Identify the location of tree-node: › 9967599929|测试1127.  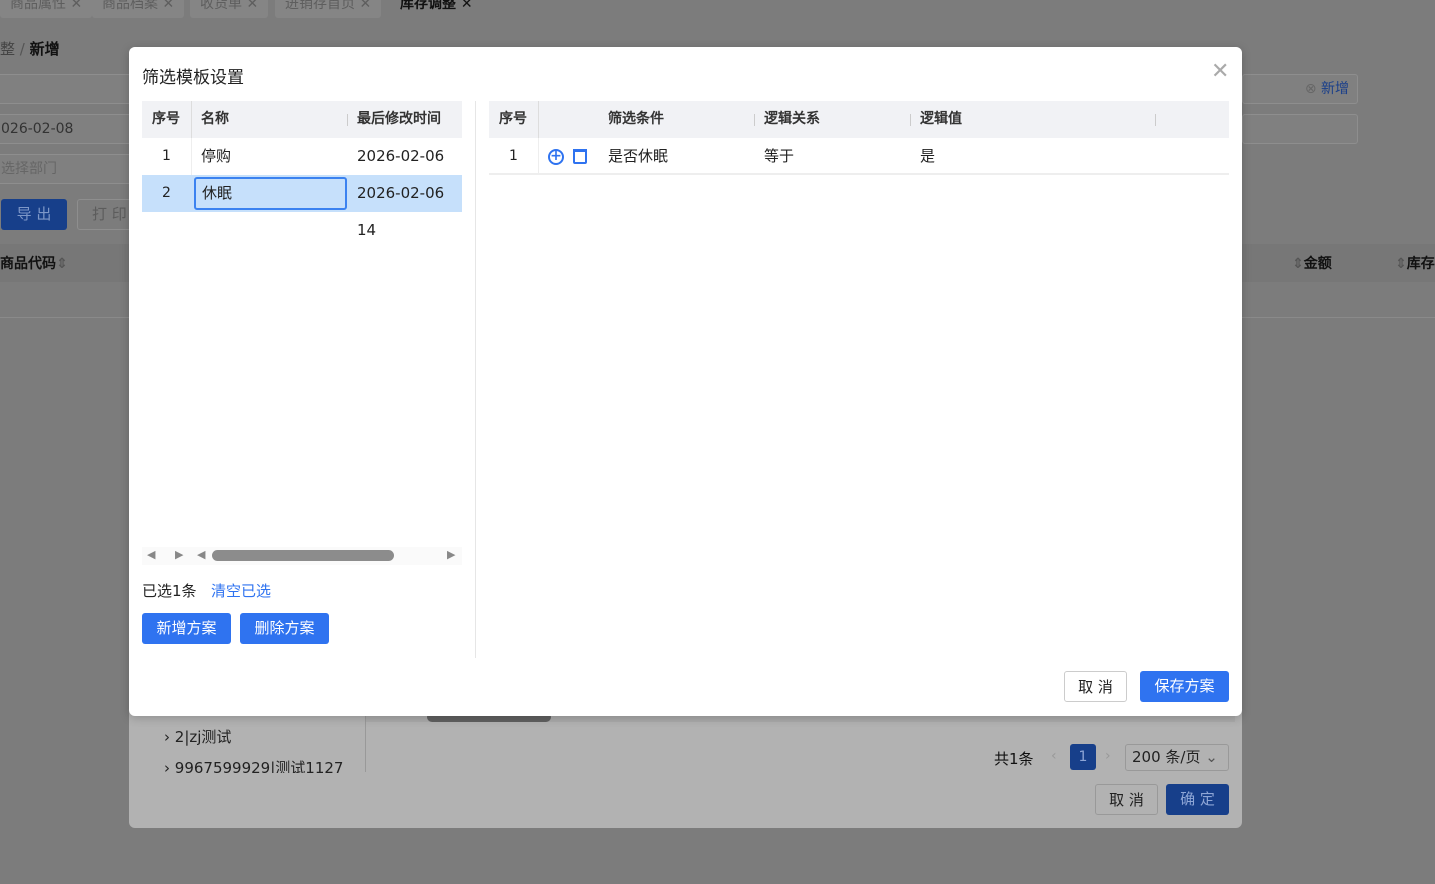
(253, 765).